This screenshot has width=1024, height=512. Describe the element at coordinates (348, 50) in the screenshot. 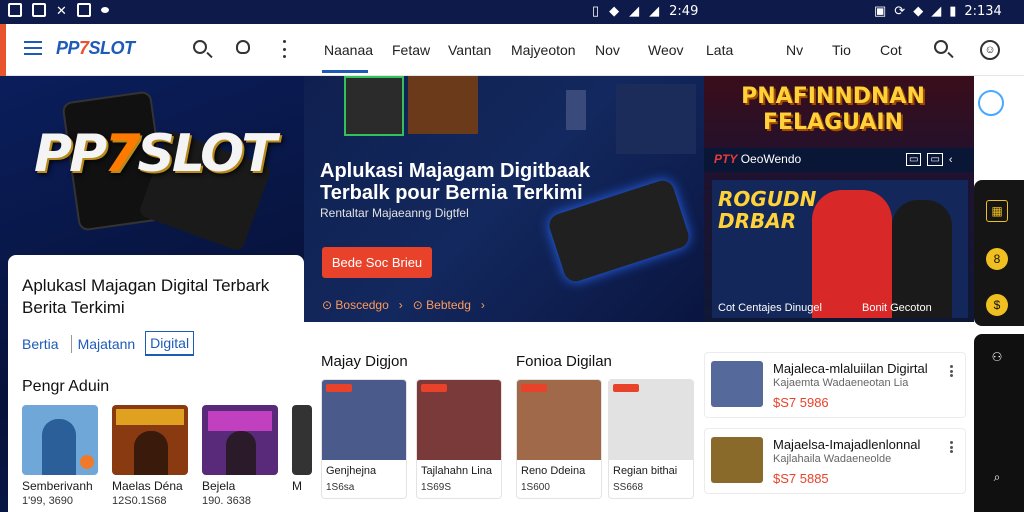

I see `nav-item-naanaa: Naanaa` at that location.